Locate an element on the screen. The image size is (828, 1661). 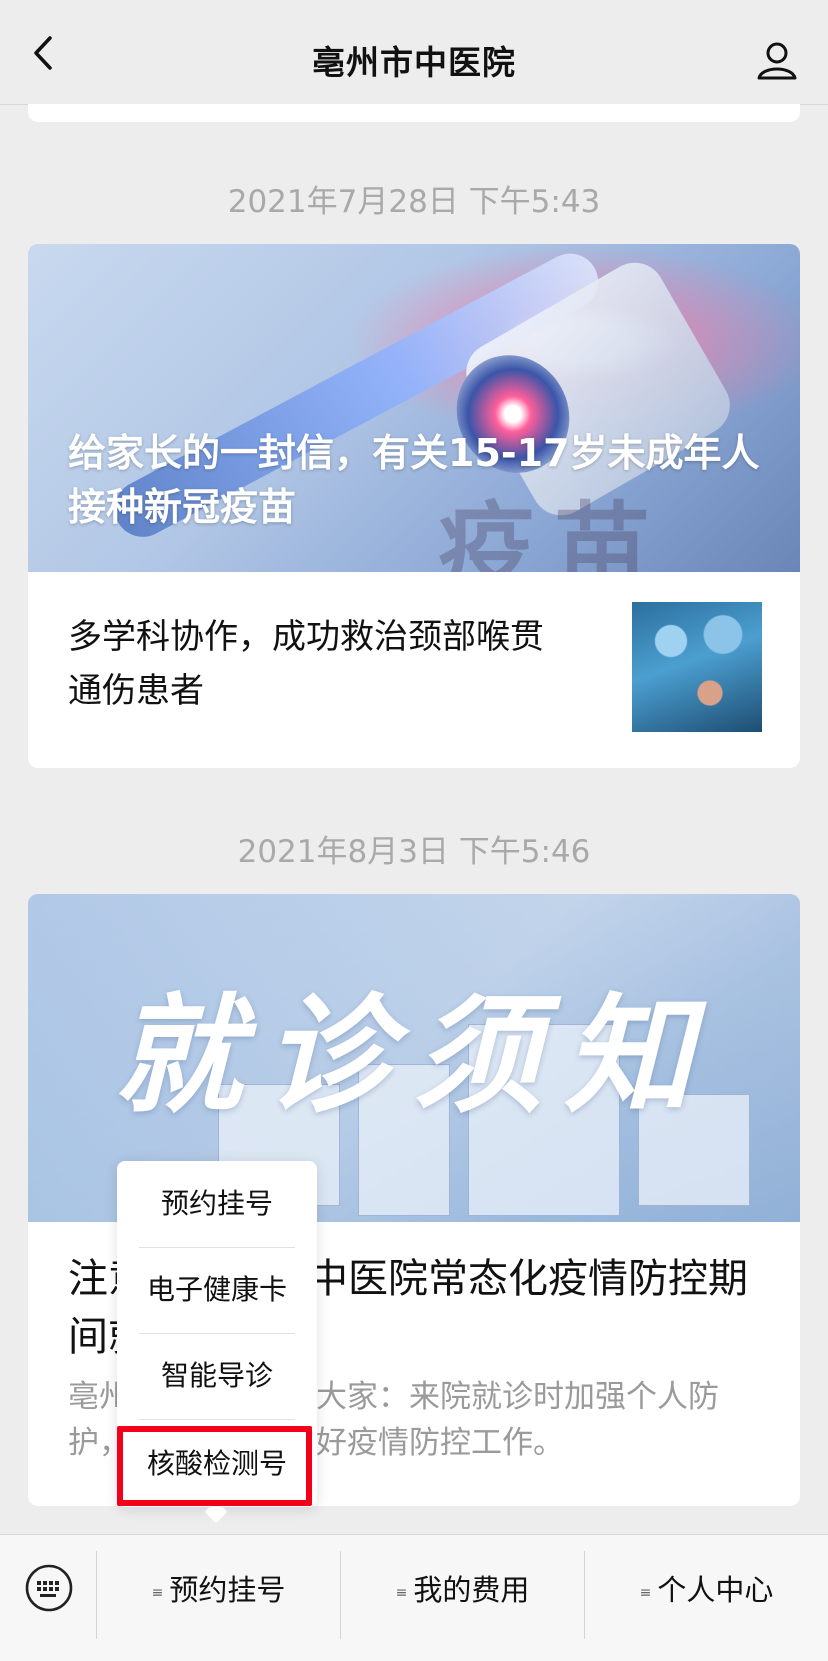
keyboard-icon is located at coordinates (49, 1588).